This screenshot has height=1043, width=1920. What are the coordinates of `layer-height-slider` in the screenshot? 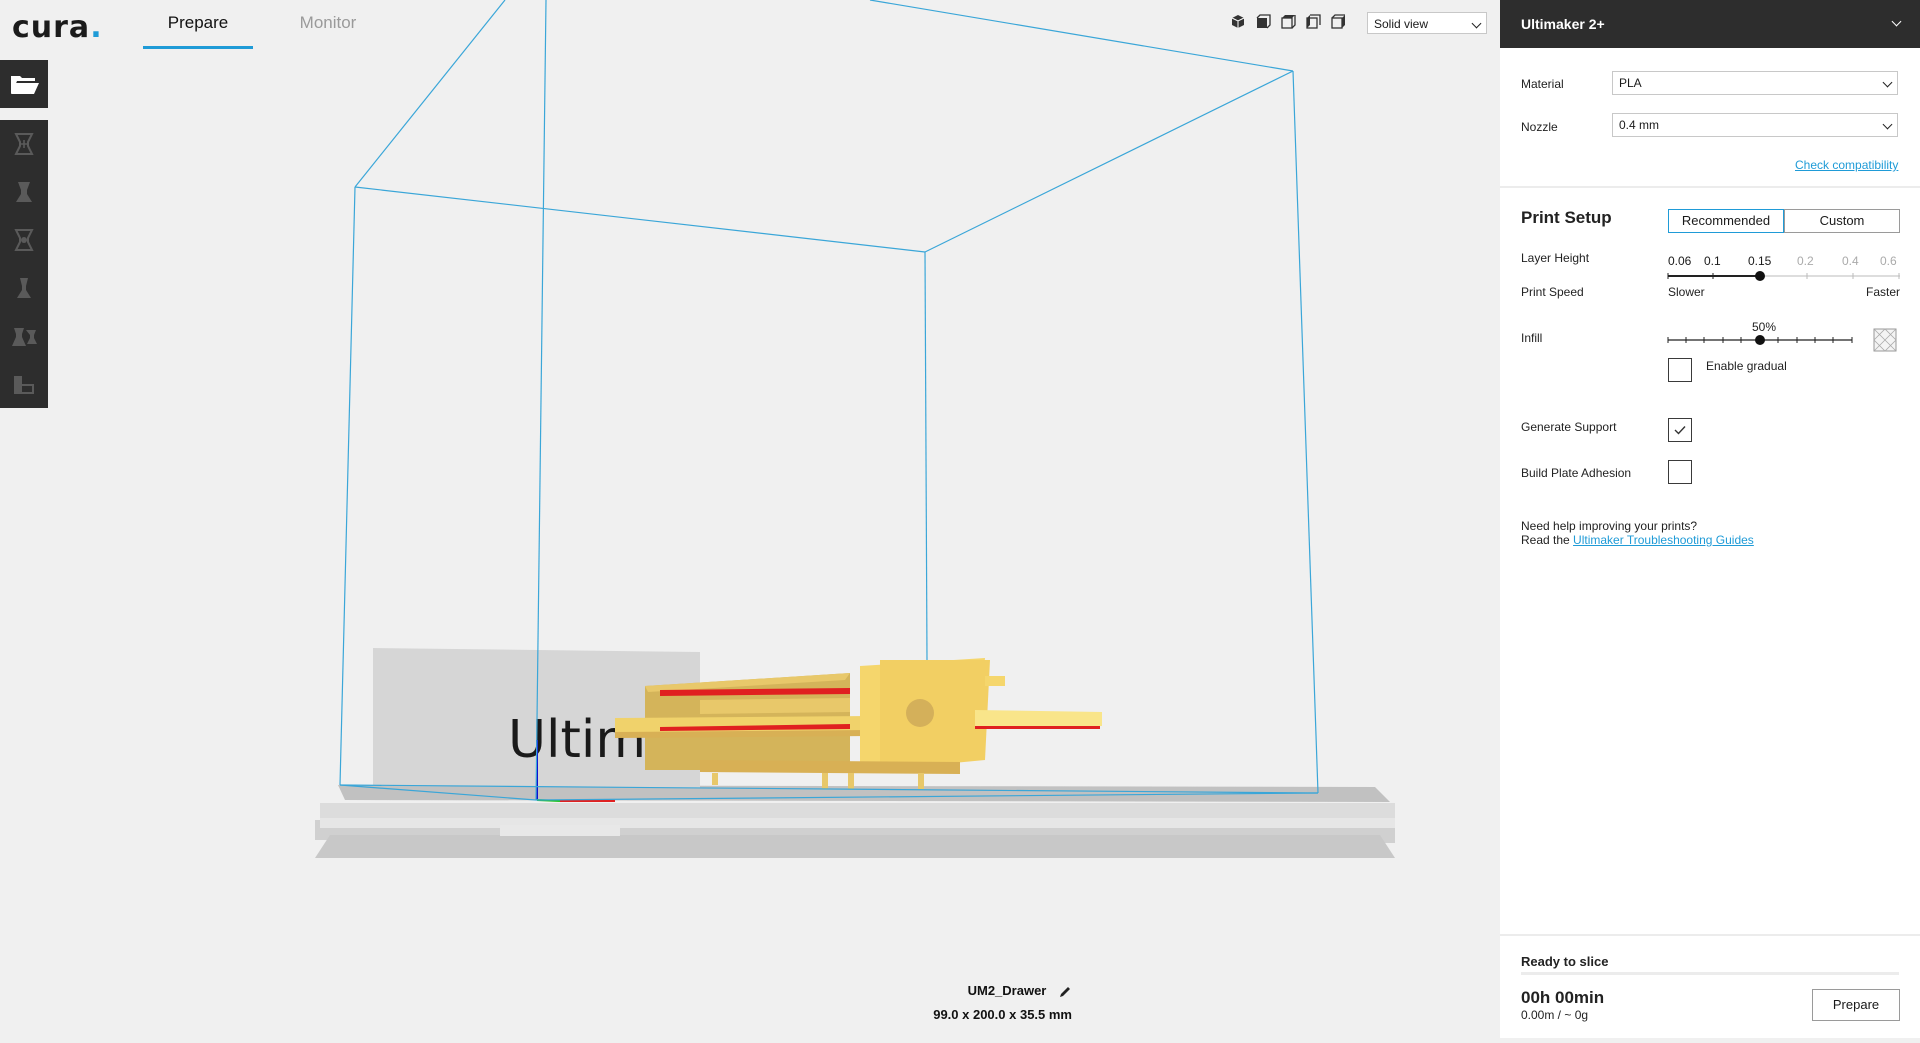 It's located at (1783, 276).